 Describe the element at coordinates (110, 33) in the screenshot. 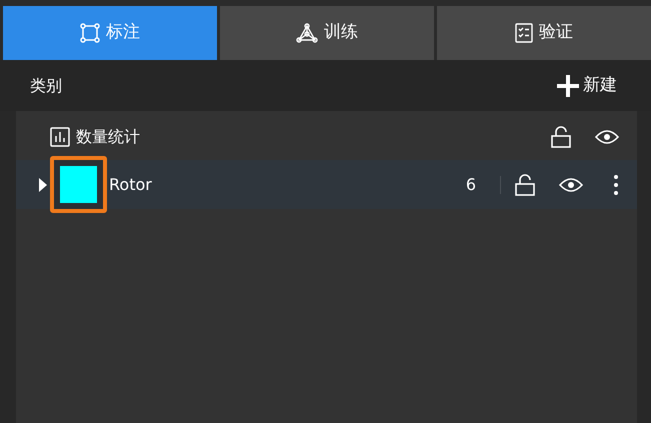

I see `tab: 标注` at that location.